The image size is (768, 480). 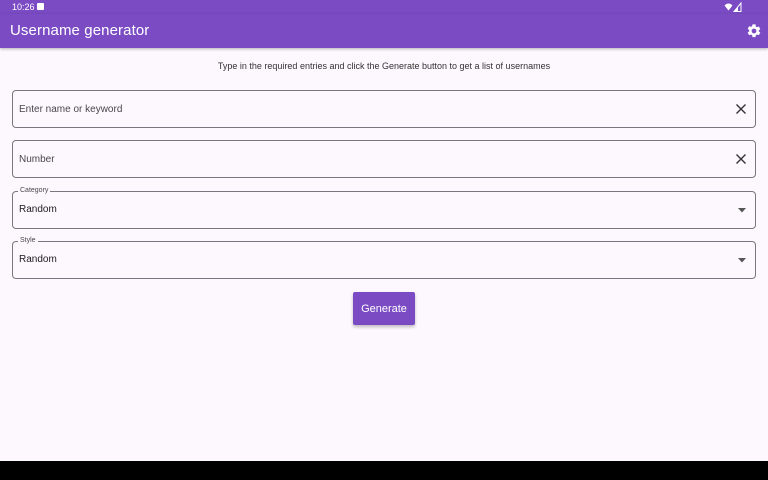 What do you see at coordinates (40, 6) in the screenshot?
I see `notification-icon` at bounding box center [40, 6].